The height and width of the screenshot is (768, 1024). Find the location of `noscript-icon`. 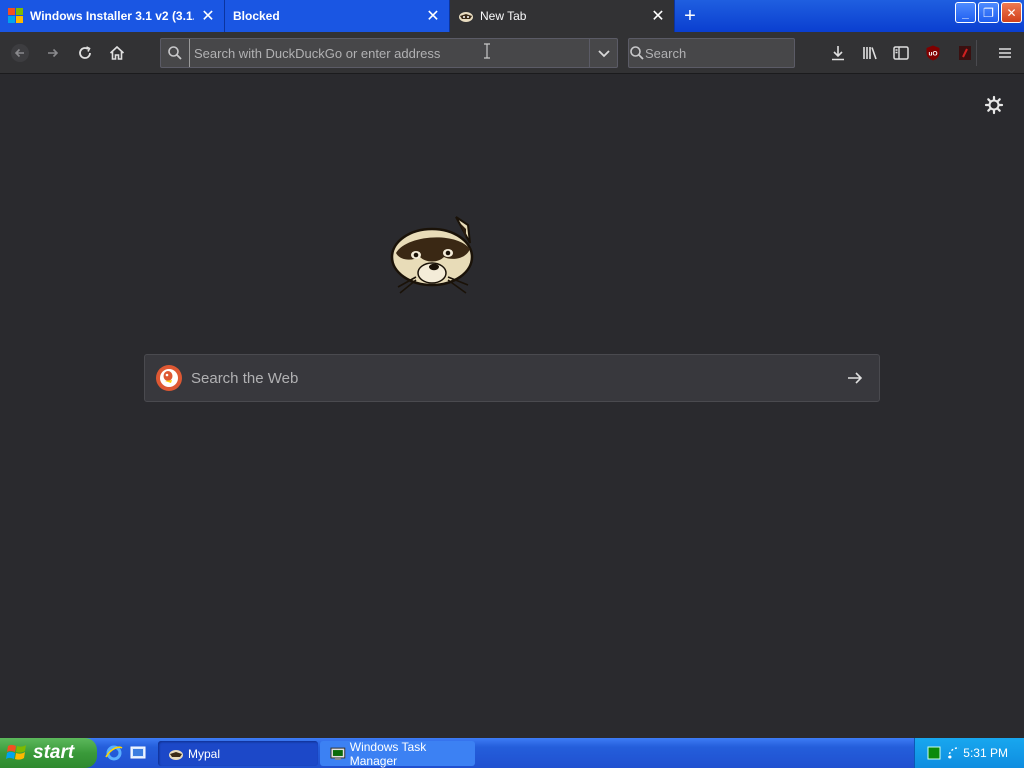

noscript-icon is located at coordinates (965, 53).